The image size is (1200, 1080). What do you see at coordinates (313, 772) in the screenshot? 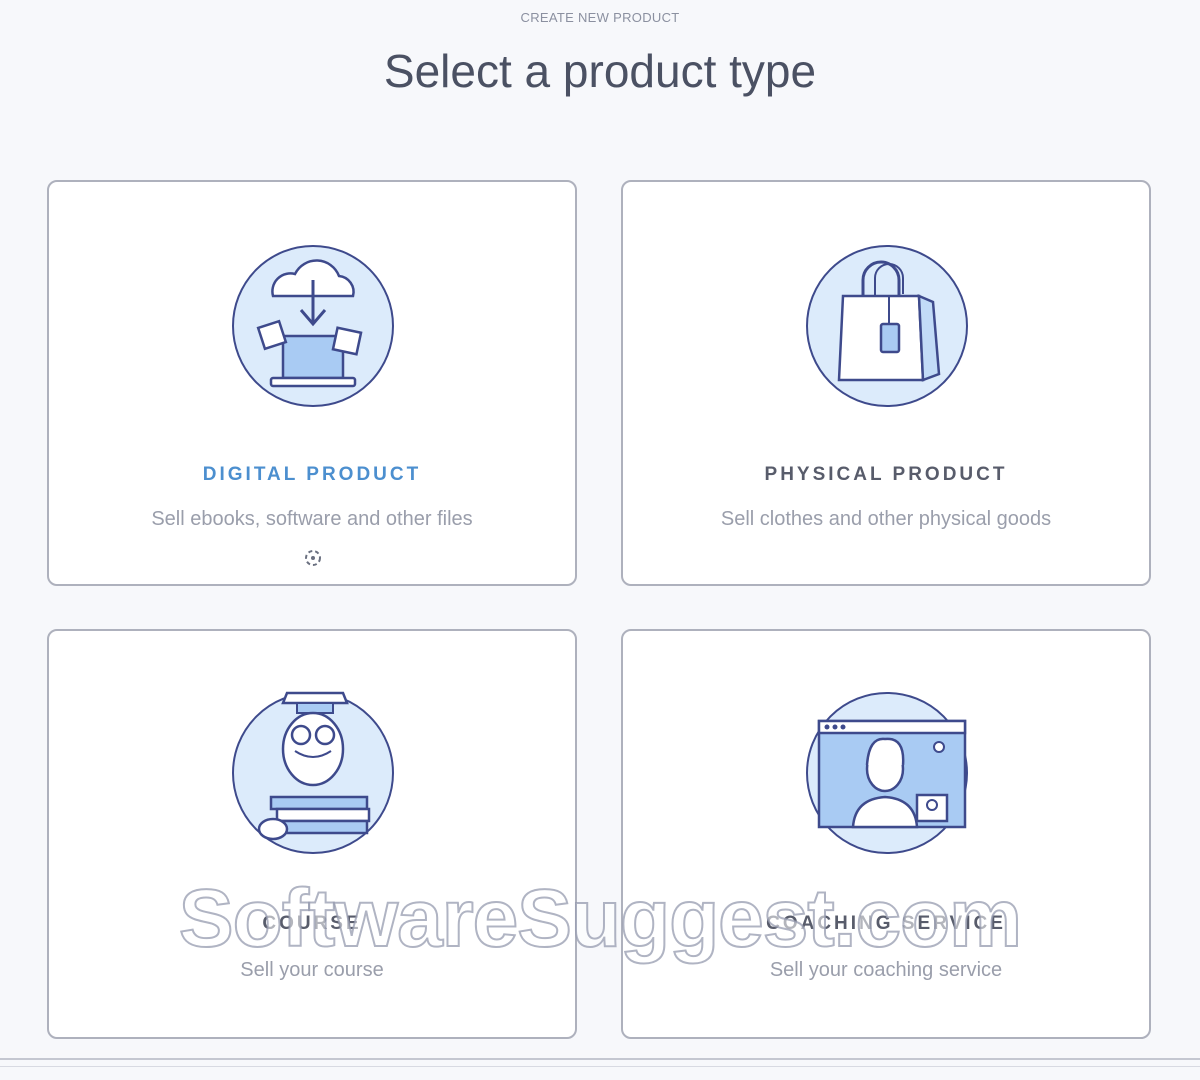
I see `owl-books-icon` at bounding box center [313, 772].